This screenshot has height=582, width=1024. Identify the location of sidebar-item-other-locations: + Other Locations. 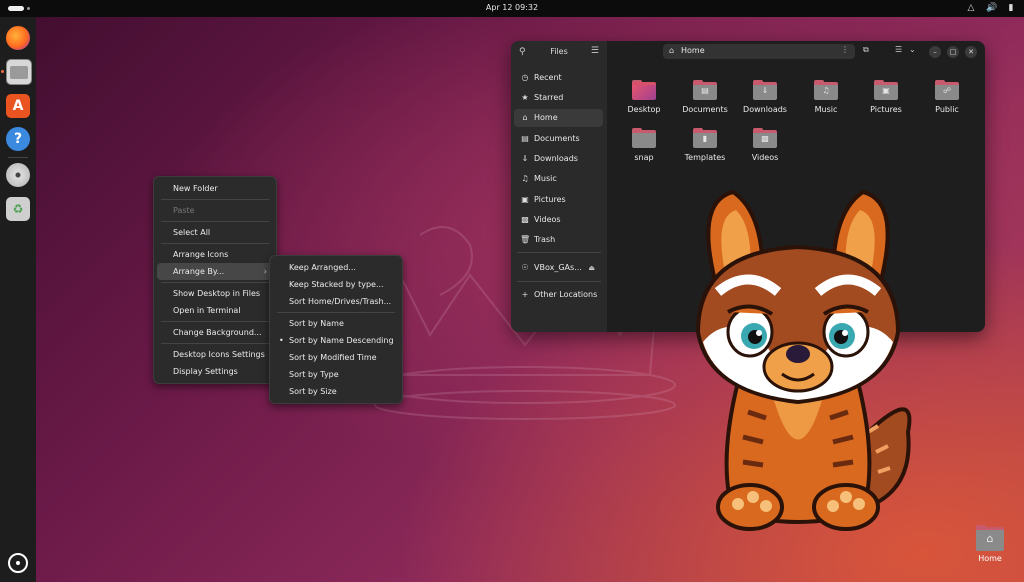
(558, 295).